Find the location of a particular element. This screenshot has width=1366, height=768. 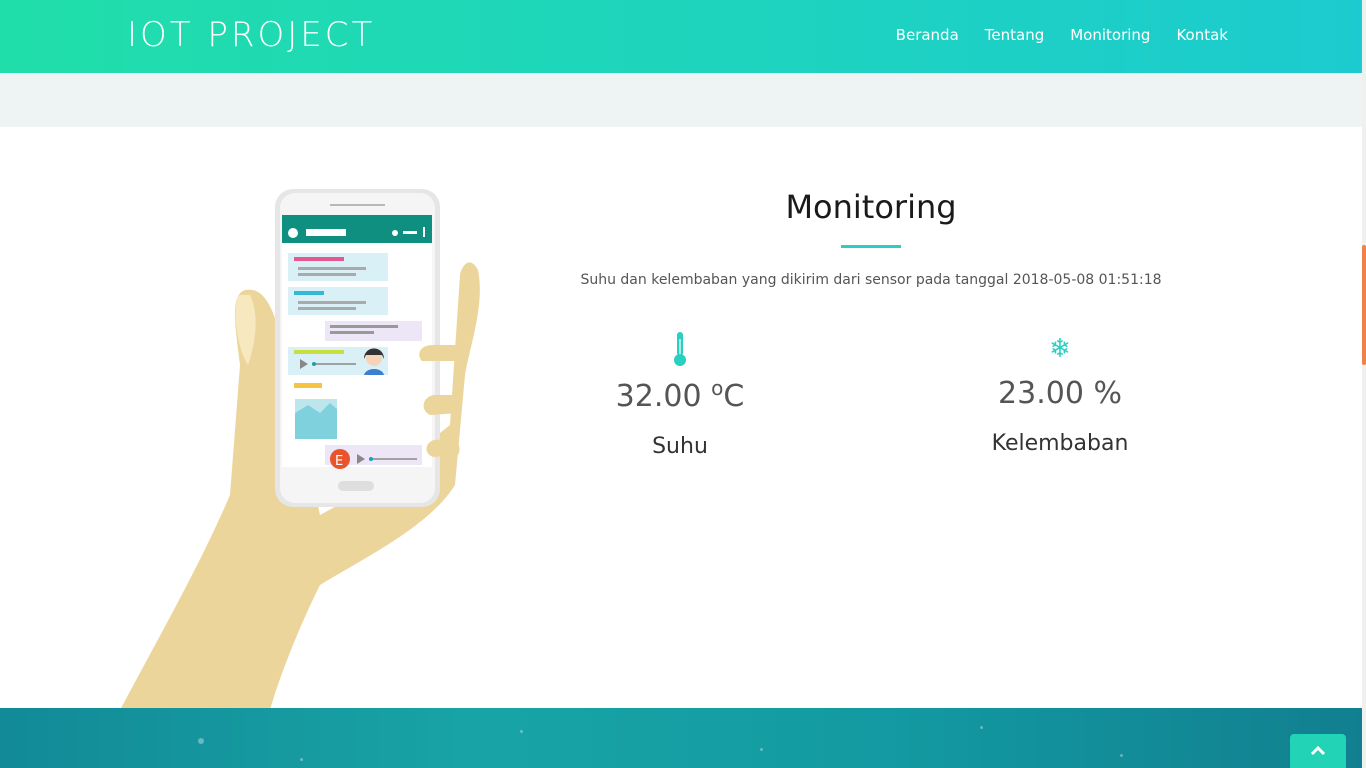

humidity-stat: ❄ 23.00 % Kelembaban is located at coordinates (1060, 393).